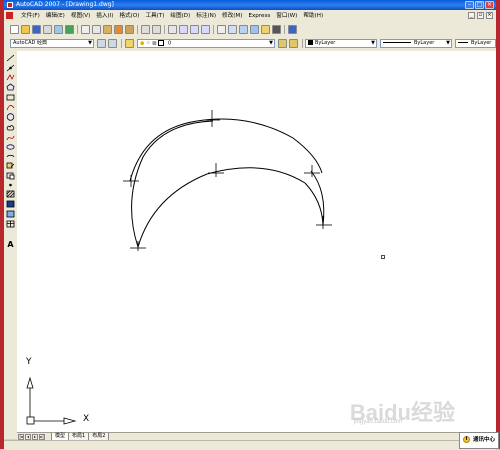  I want to click on line-icon, so click(10, 58).